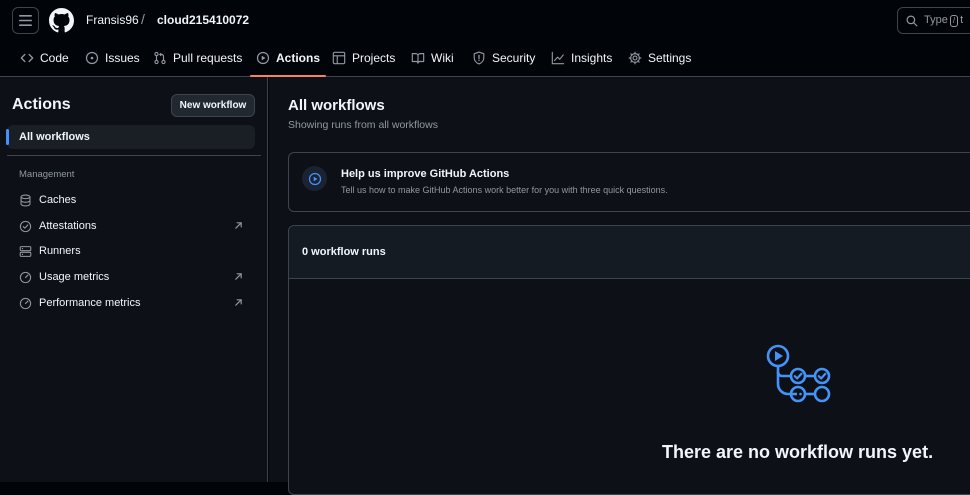 This screenshot has width=970, height=495. What do you see at coordinates (54, 58) in the screenshot?
I see `tab-code-label: Code` at bounding box center [54, 58].